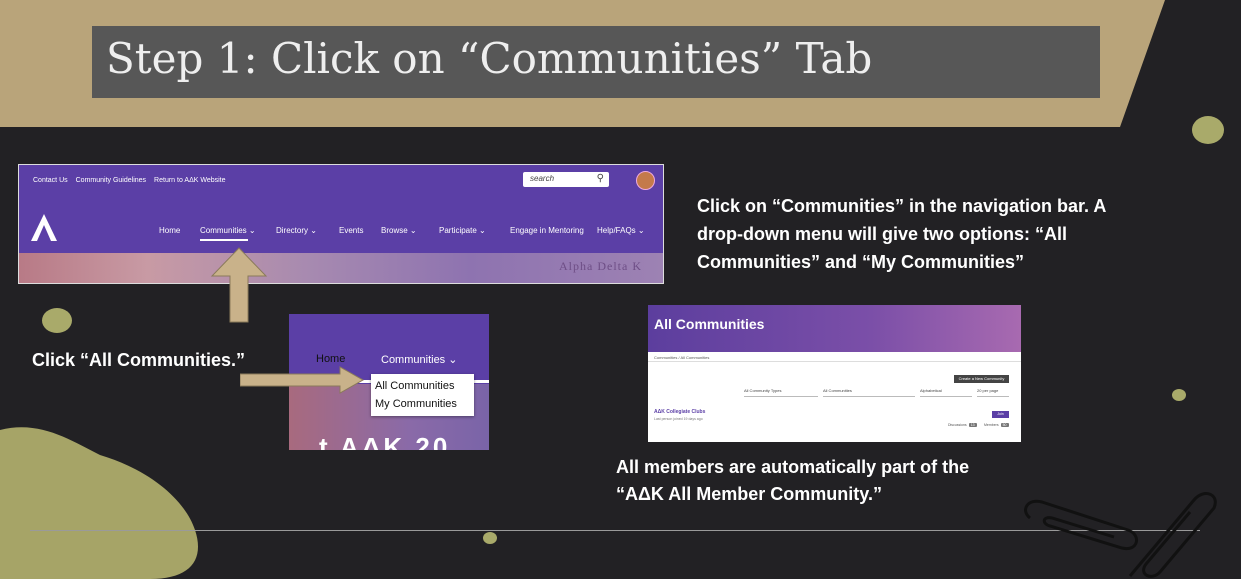  I want to click on all-communities-title: All Communities, so click(709, 324).